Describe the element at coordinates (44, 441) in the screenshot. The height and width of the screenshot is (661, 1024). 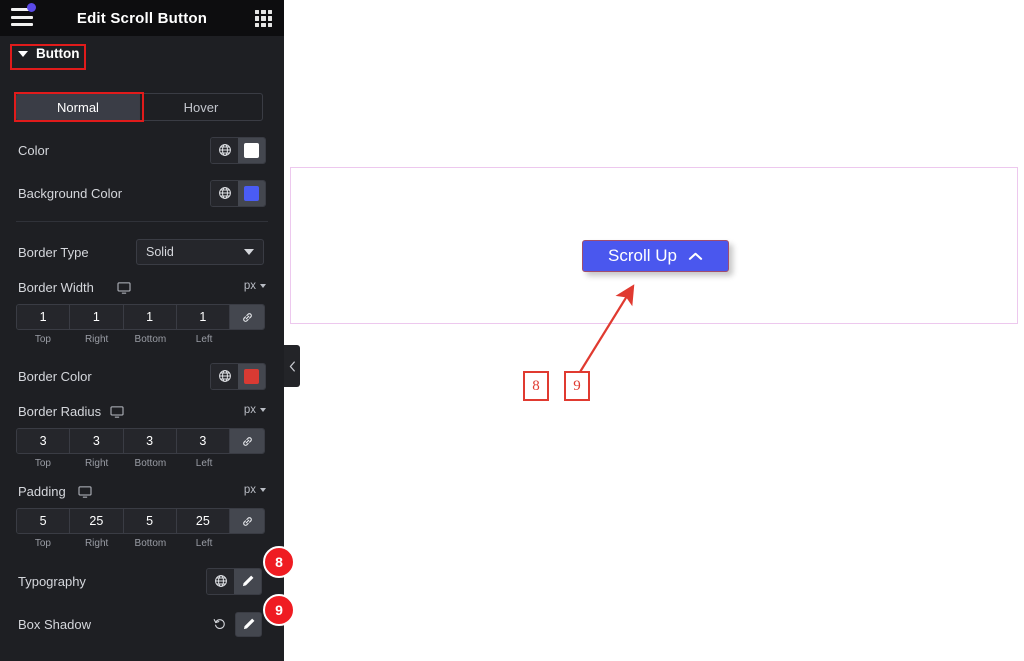
I see `border-radius-top-input: 3` at that location.